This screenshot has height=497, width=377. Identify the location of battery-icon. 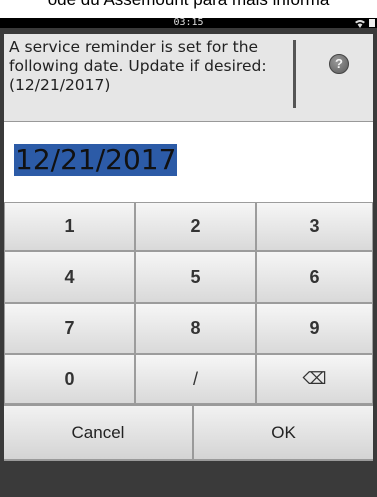
(372, 23).